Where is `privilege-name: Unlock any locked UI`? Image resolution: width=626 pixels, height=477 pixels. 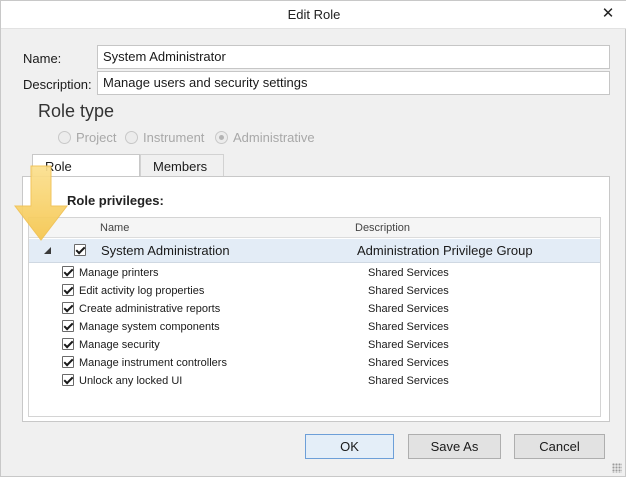 privilege-name: Unlock any locked UI is located at coordinates (131, 381).